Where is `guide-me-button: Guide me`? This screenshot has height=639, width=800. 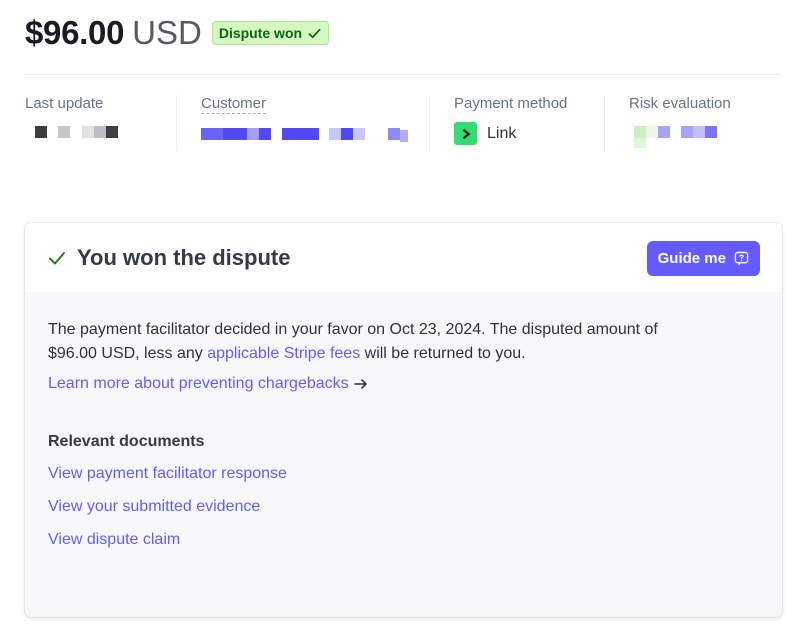
guide-me-button: Guide me is located at coordinates (703, 258).